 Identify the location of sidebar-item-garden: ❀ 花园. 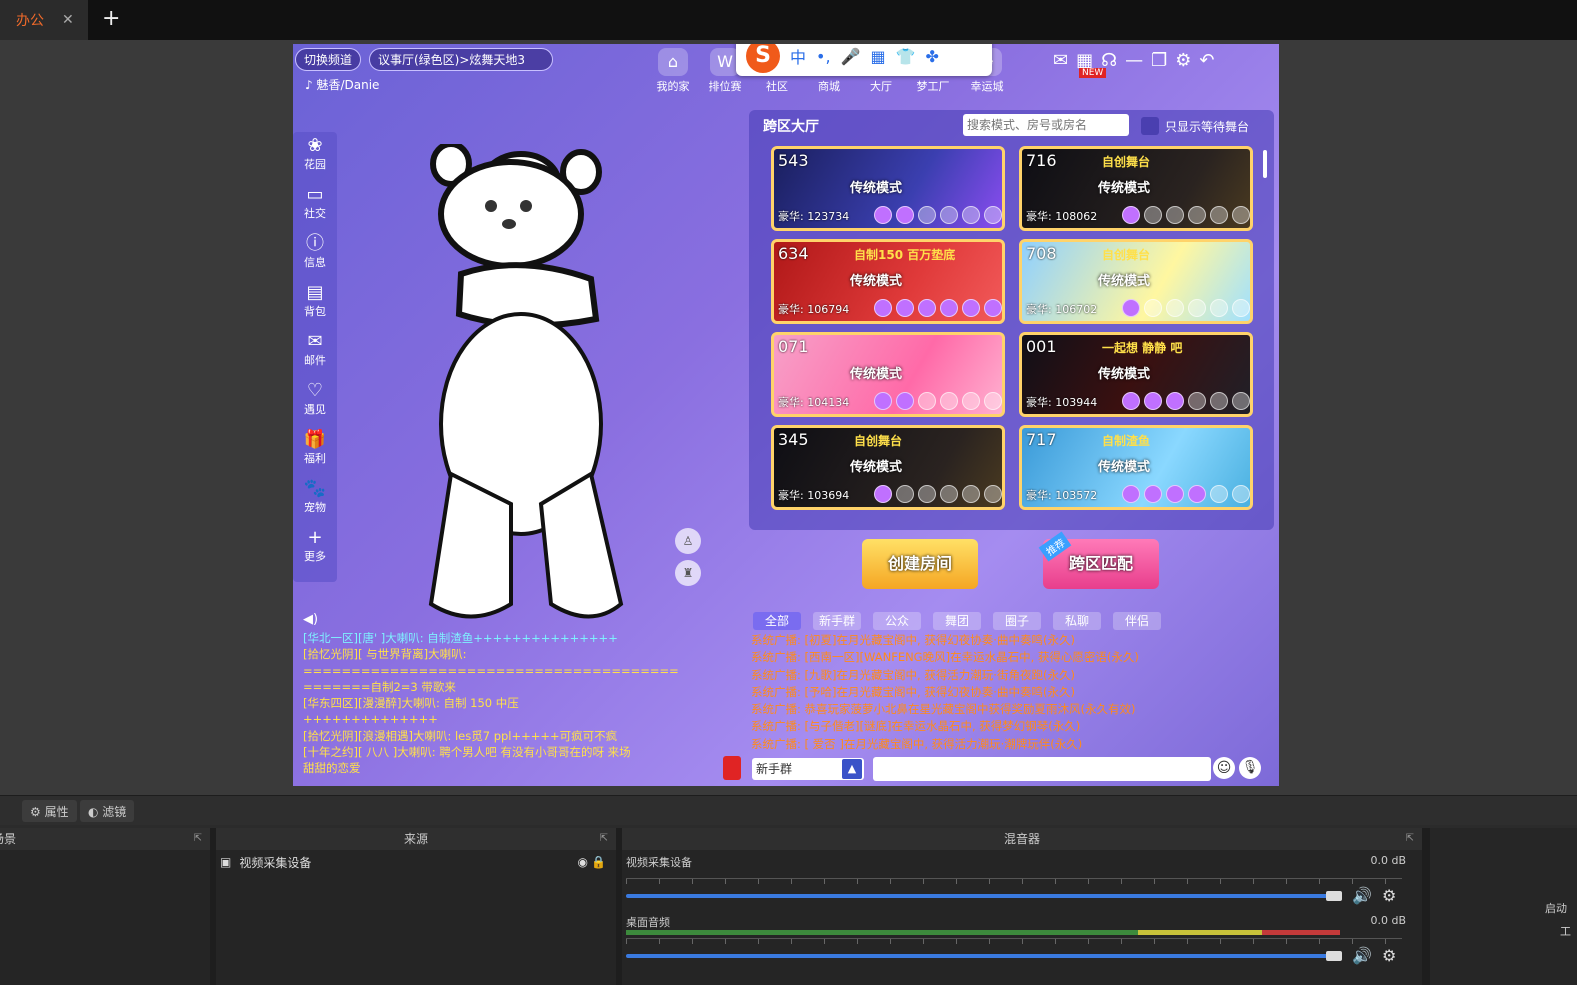
(315, 156).